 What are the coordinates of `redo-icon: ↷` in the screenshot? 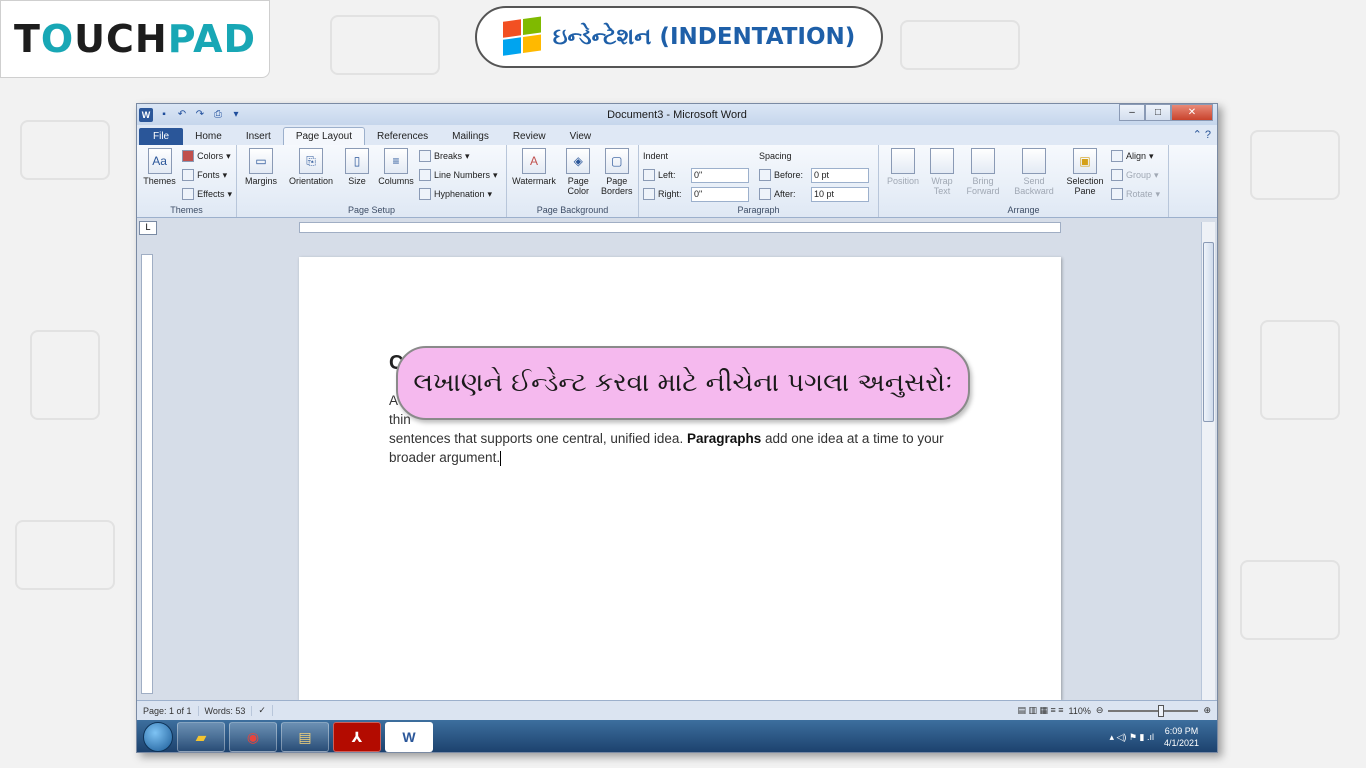 It's located at (200, 115).